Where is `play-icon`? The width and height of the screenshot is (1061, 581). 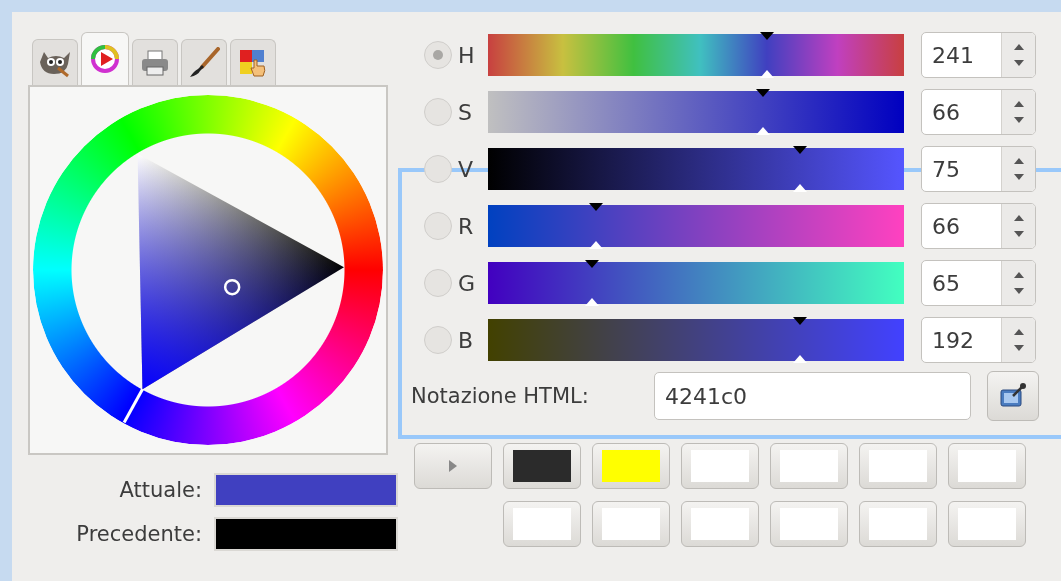 play-icon is located at coordinates (453, 466).